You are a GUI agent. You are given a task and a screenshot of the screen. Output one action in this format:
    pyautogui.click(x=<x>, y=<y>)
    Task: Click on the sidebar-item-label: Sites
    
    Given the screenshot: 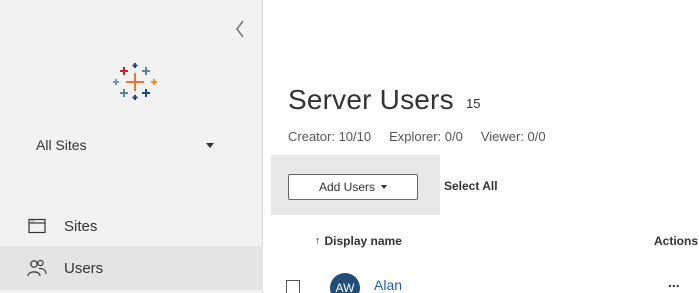 What is the action you would take?
    pyautogui.click(x=81, y=226)
    